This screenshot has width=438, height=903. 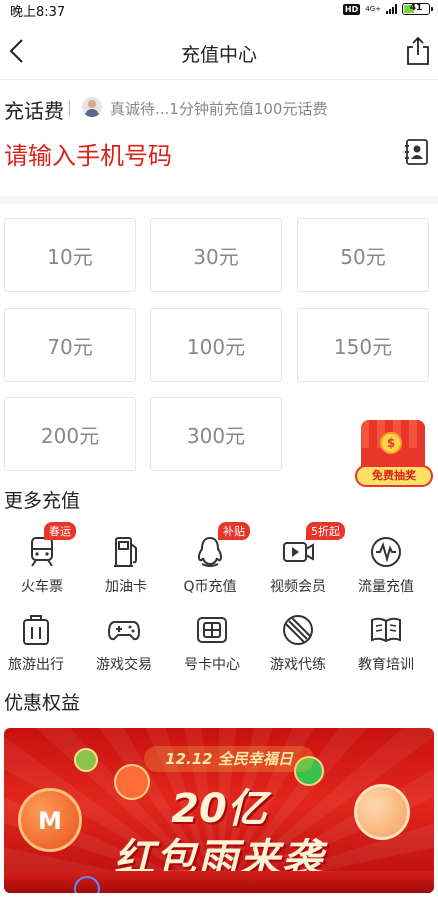 I want to click on service-label: 游戏交易, so click(x=124, y=665).